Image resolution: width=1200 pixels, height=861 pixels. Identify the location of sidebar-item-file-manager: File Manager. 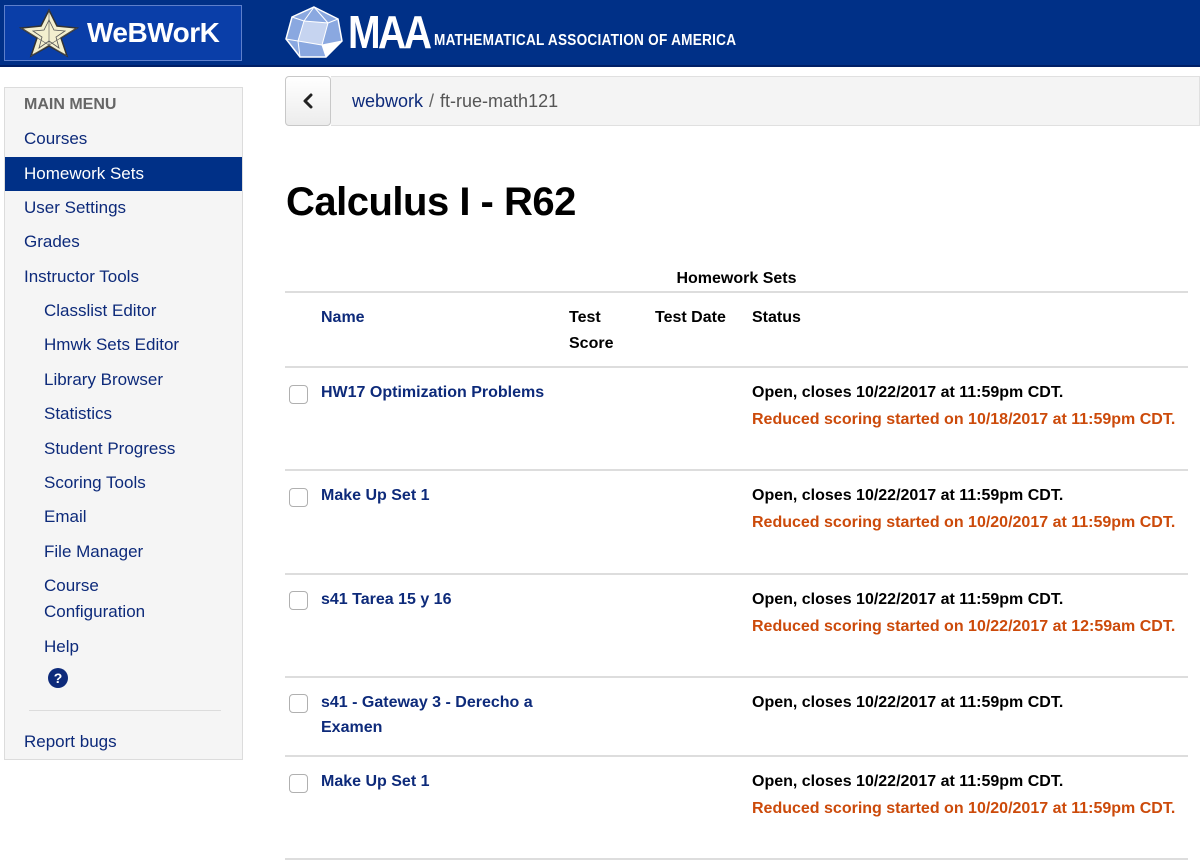
(123, 552).